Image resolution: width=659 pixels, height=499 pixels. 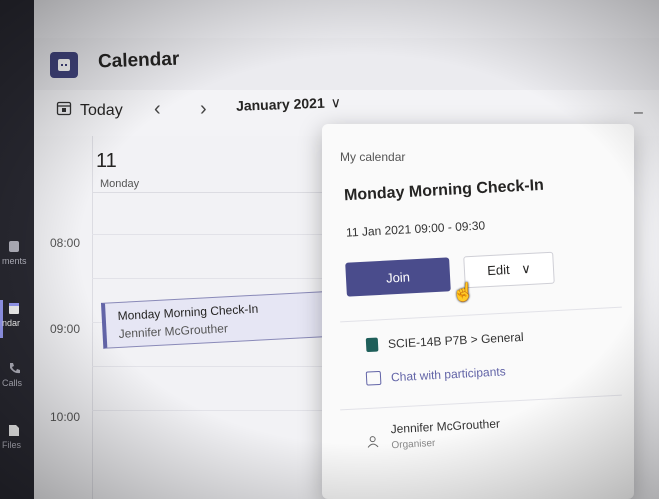 I want to click on time-label: 09:00, so click(x=65, y=329).